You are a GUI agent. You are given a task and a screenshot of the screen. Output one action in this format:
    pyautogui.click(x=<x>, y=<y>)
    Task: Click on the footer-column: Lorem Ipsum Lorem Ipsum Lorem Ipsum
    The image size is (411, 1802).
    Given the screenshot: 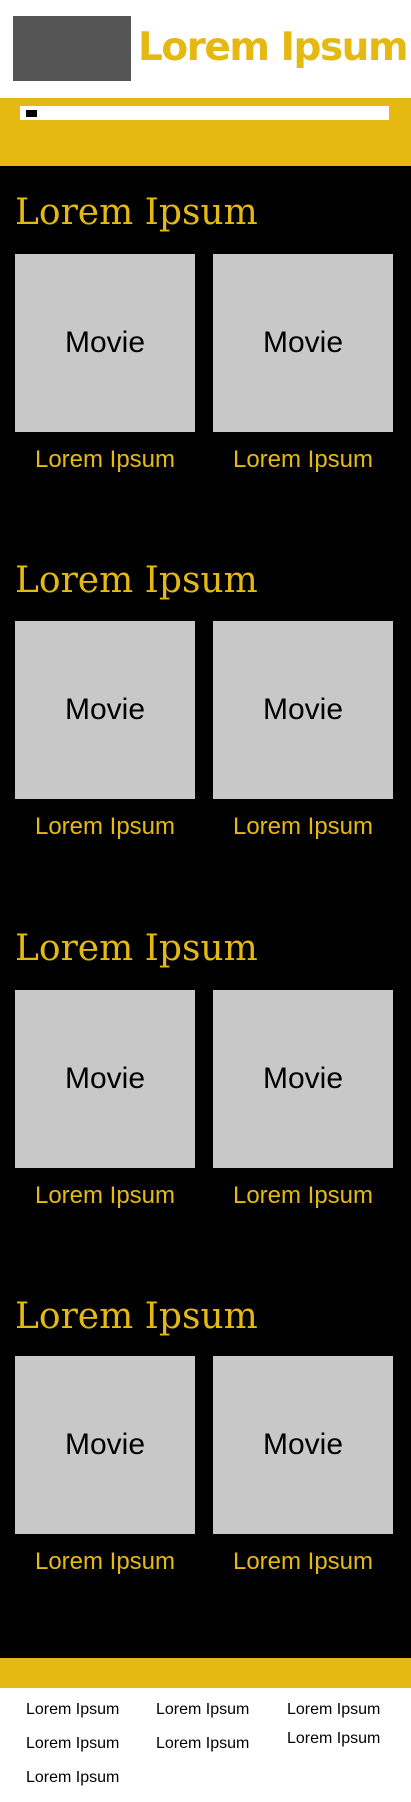 What is the action you would take?
    pyautogui.click(x=91, y=1751)
    